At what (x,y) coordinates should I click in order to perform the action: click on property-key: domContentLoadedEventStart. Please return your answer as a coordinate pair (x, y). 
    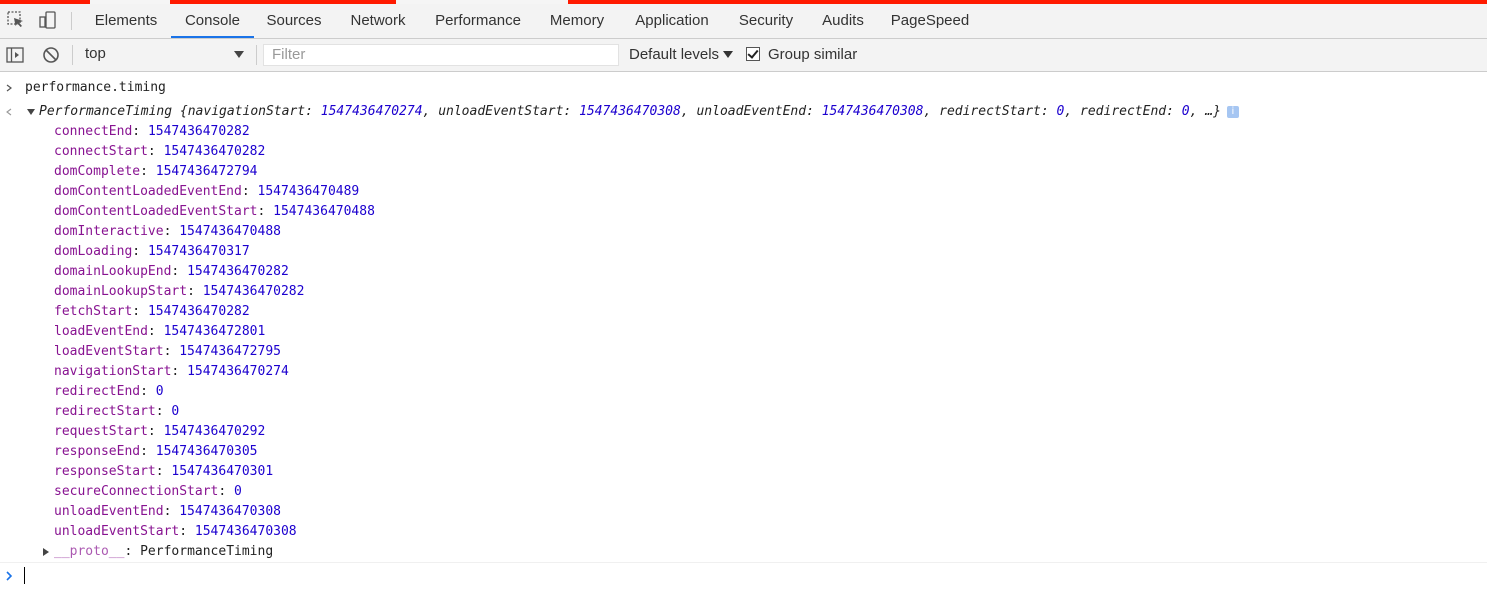
    Looking at the image, I should click on (156, 211).